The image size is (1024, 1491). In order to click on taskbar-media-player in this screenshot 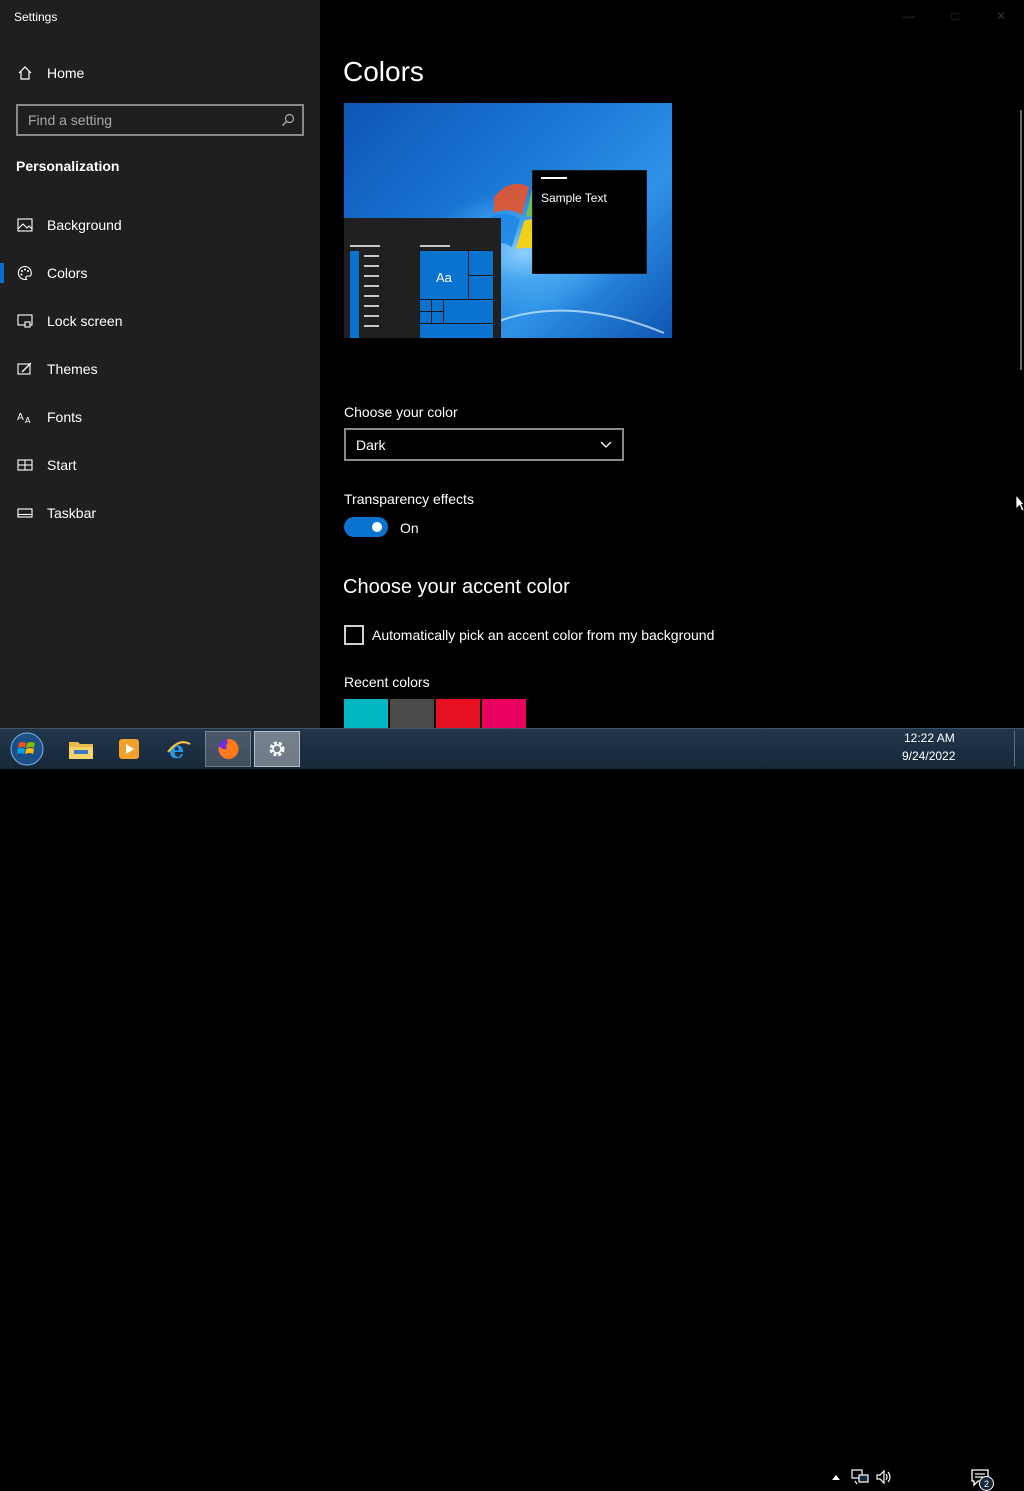, I will do `click(129, 749)`.